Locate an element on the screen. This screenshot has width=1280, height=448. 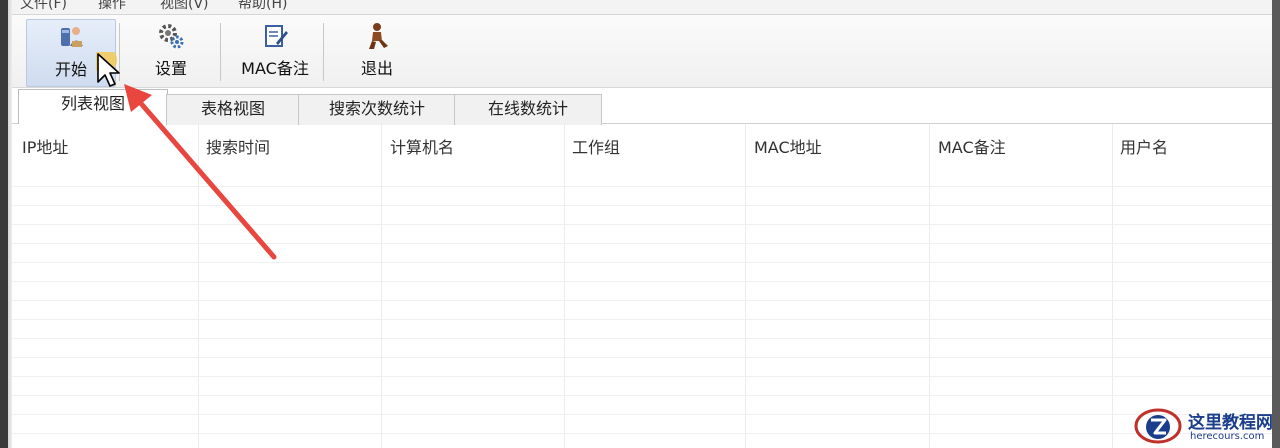
site-watermark: 这里教程网 herecours.com is located at coordinates (1205, 426).